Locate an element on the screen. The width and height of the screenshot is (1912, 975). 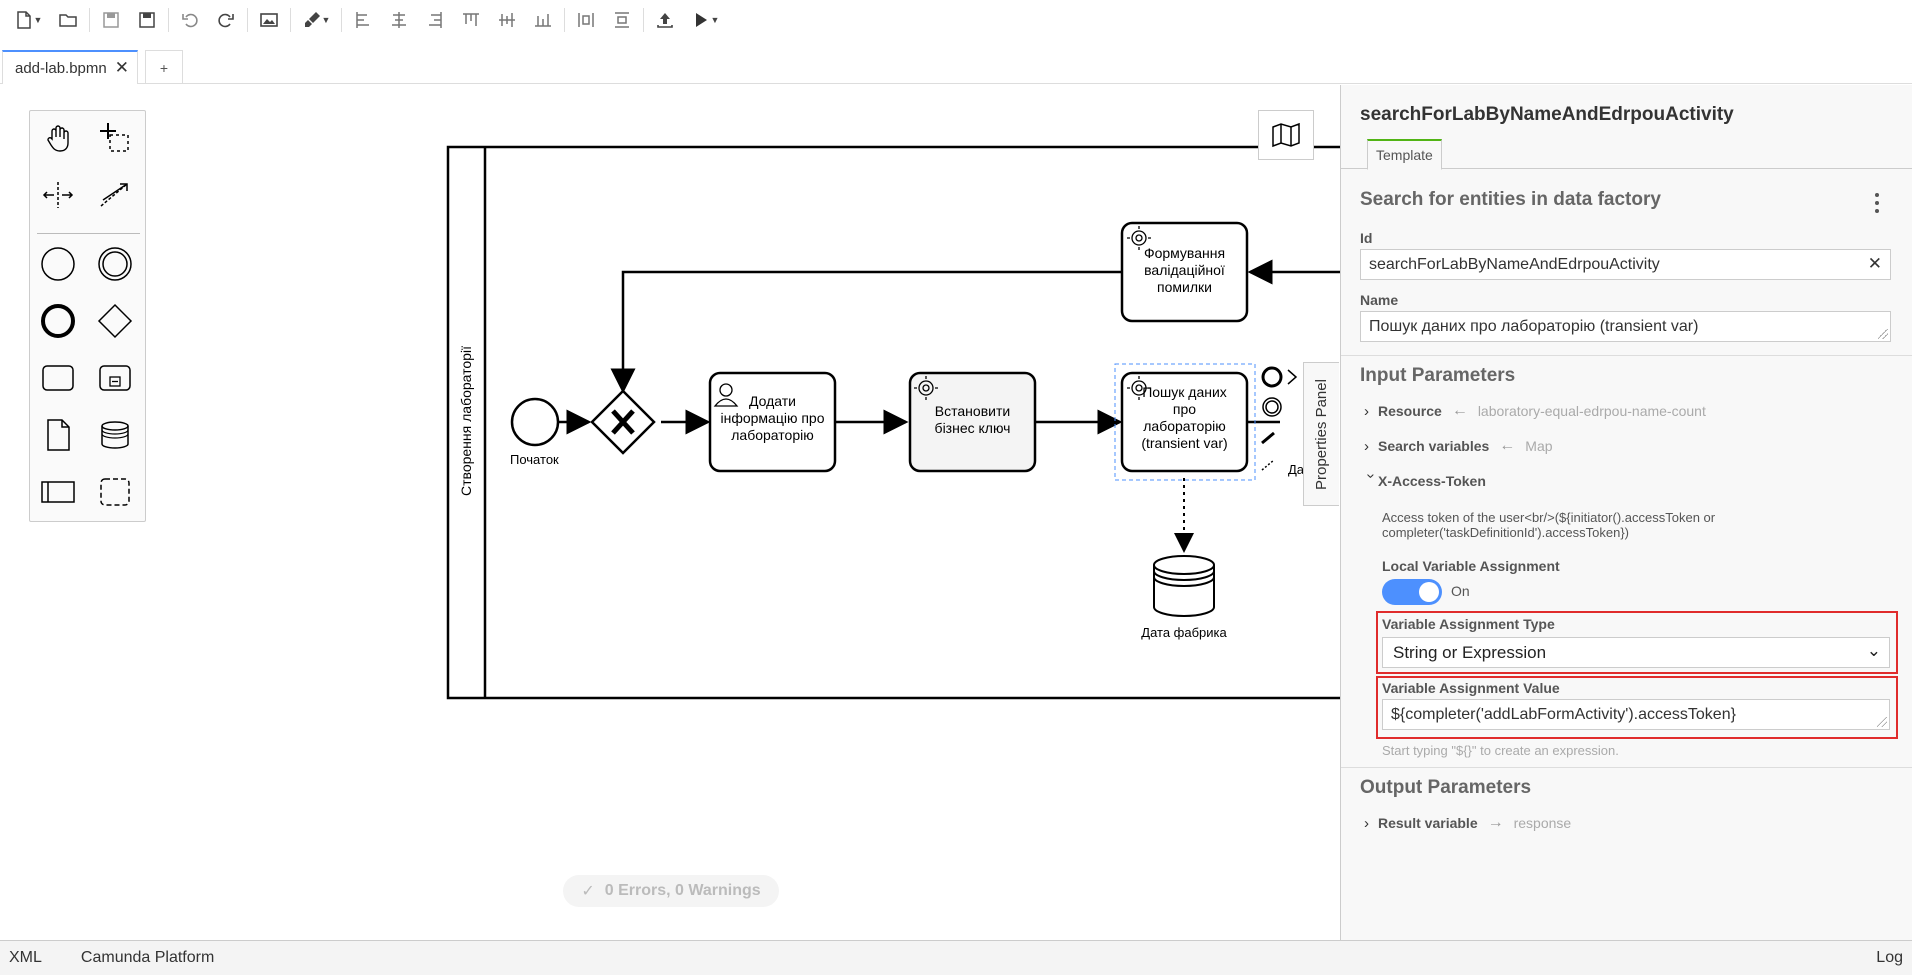
properties-panel-label: Properties Panel is located at coordinates (1321, 434).